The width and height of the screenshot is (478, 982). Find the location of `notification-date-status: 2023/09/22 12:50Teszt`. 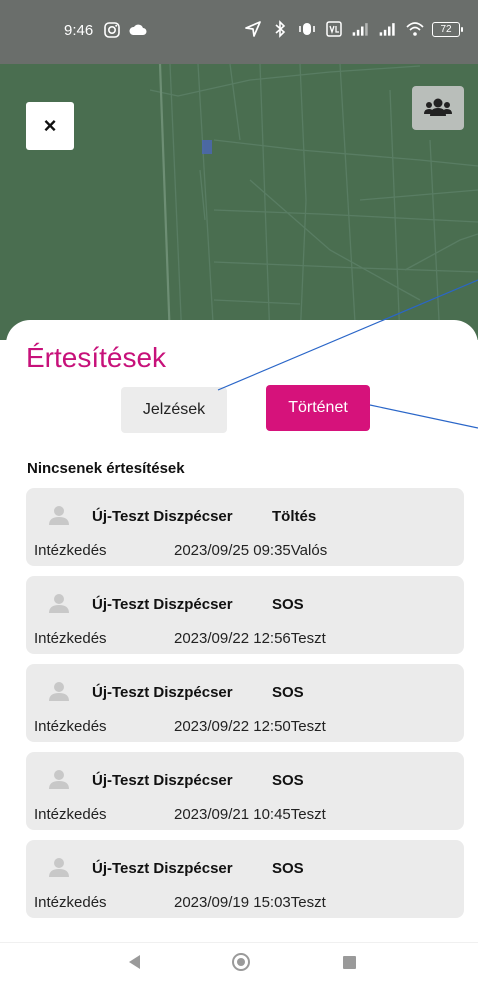

notification-date-status: 2023/09/22 12:50Teszt is located at coordinates (250, 726).